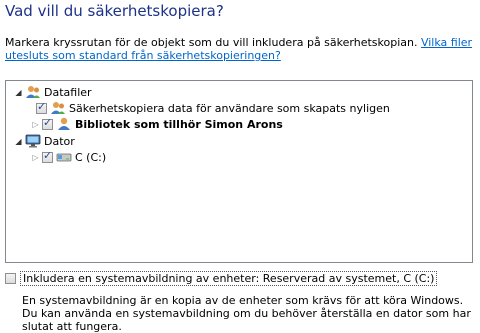  I want to click on drive-icon, so click(64, 157).